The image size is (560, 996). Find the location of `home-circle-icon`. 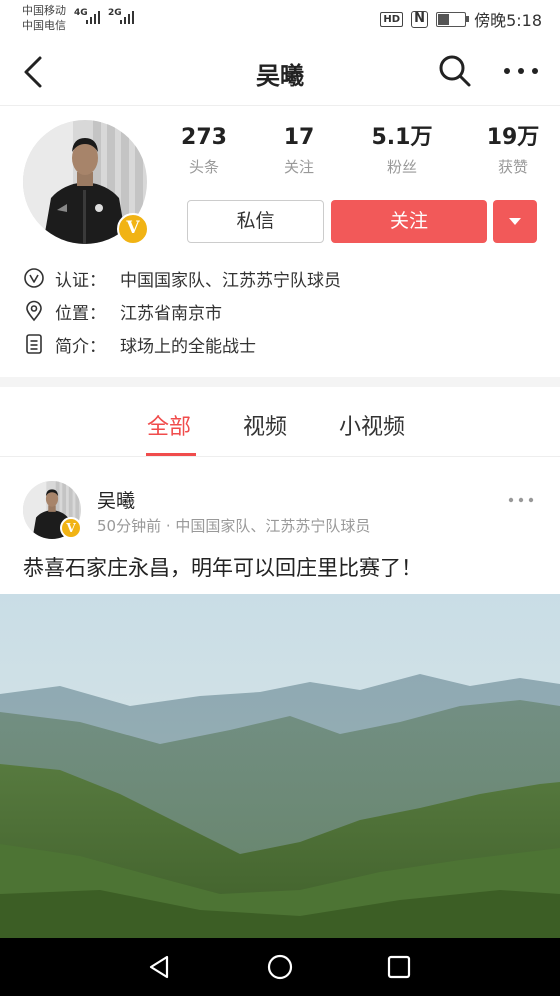

home-circle-icon is located at coordinates (280, 967).